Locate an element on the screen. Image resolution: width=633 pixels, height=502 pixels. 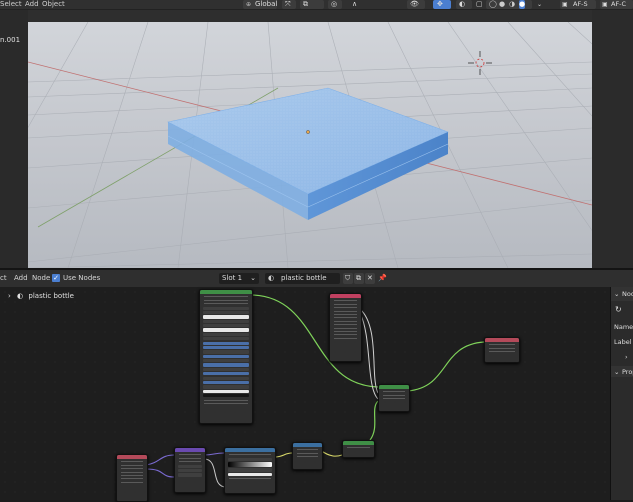
orientation-label: Global is located at coordinates (266, 4).